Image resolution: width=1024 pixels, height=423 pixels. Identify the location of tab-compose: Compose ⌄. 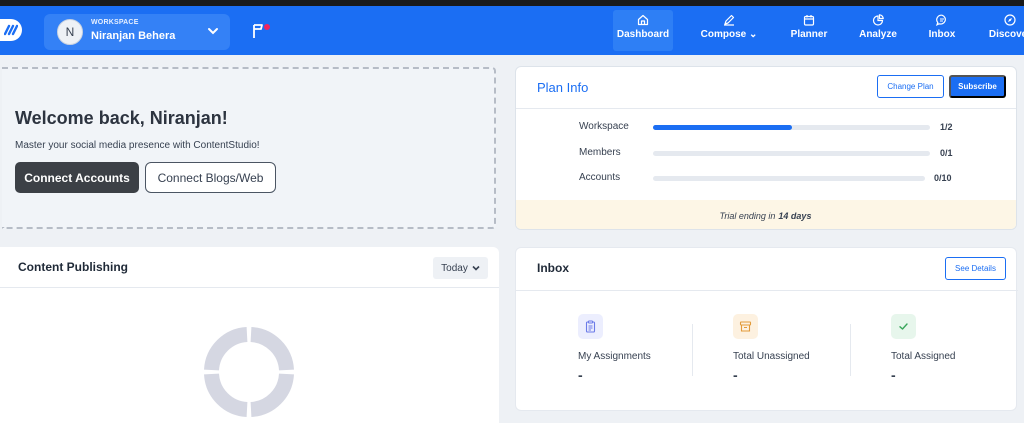
(729, 30).